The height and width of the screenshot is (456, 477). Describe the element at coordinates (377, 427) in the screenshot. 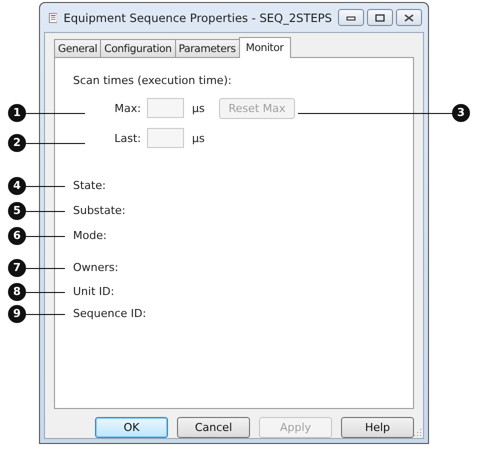

I see `dialog-button: Help` at that location.